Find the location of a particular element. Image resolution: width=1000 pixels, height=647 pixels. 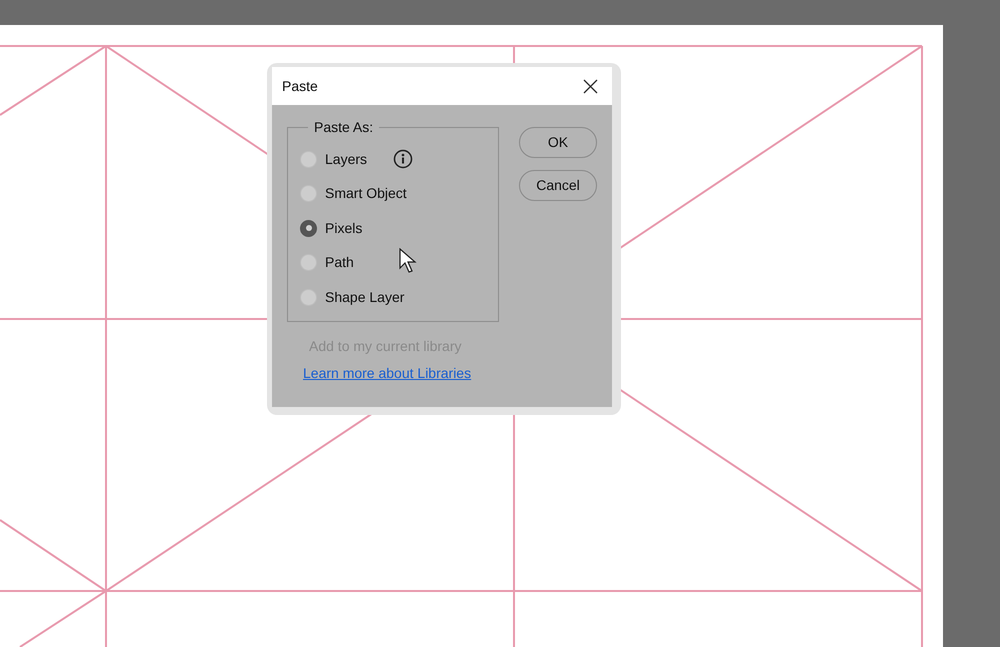

close-button is located at coordinates (590, 86).